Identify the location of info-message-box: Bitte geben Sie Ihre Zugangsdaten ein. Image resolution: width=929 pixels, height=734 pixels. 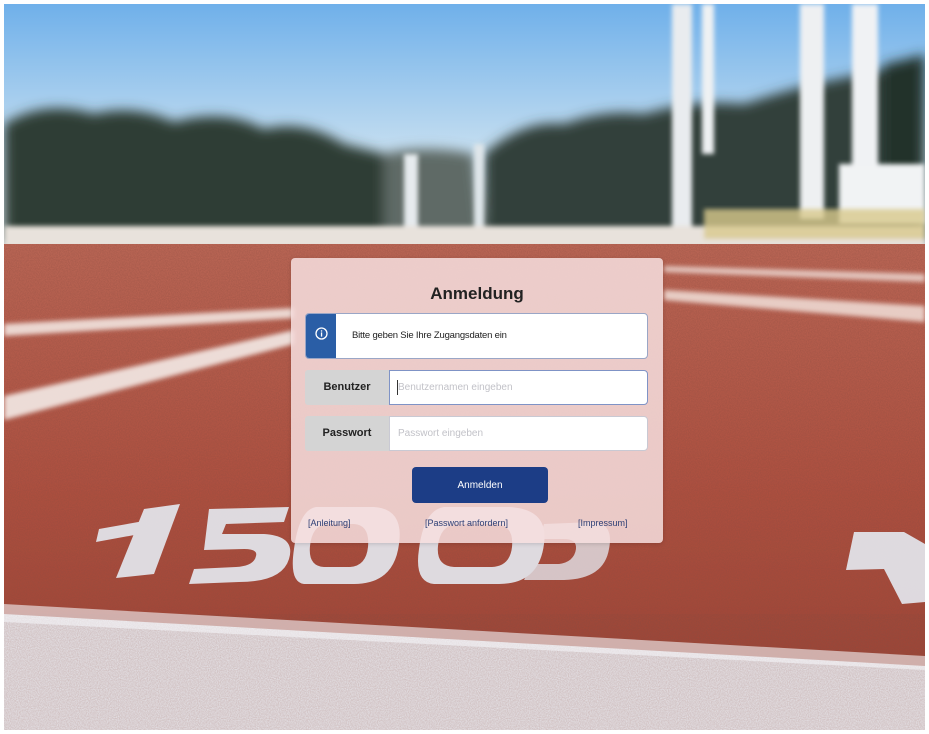
(476, 336).